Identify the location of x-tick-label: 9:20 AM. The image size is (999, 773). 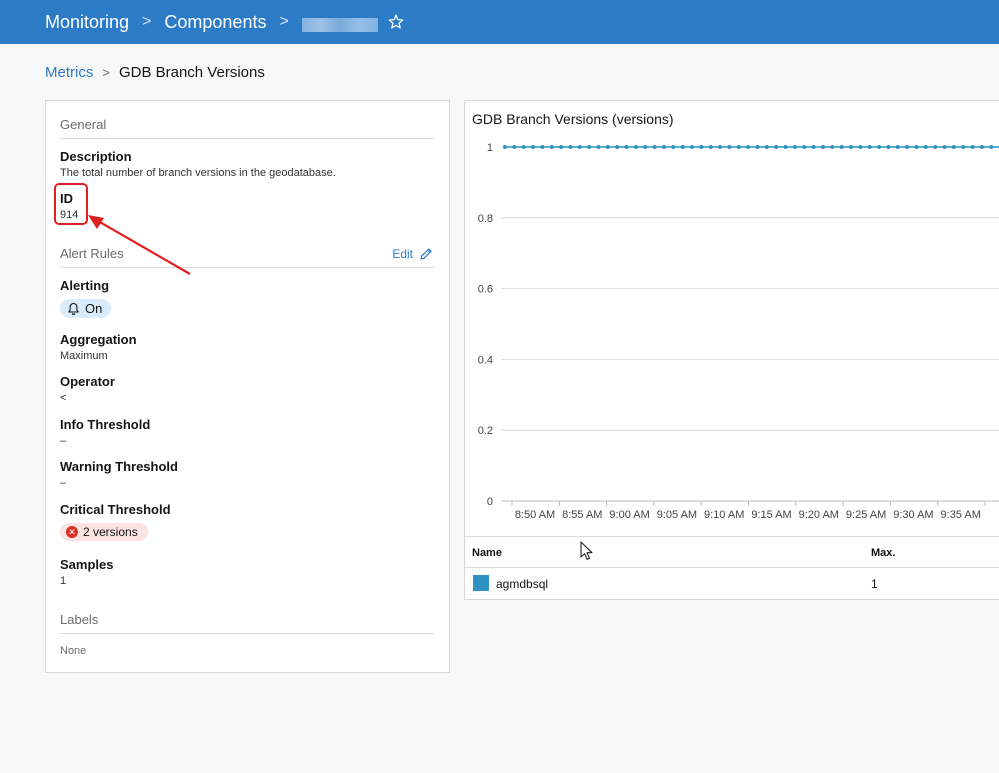
(819, 515).